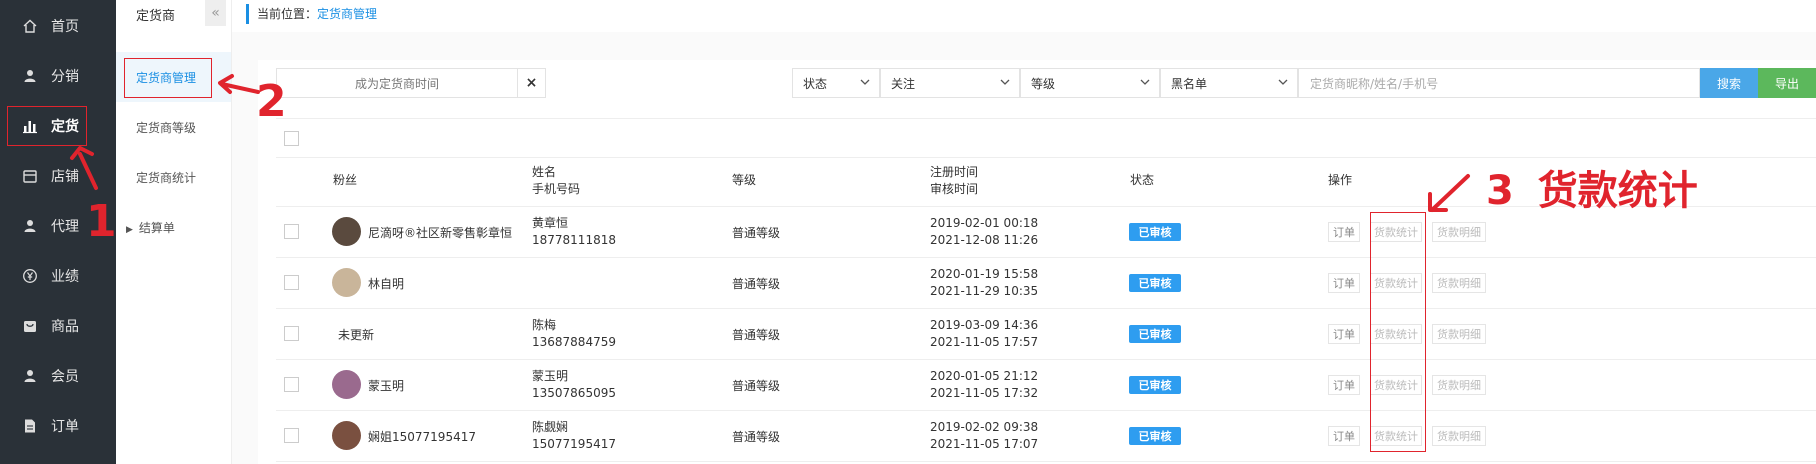  I want to click on blacklist-select-label: 黑名单, so click(1189, 83).